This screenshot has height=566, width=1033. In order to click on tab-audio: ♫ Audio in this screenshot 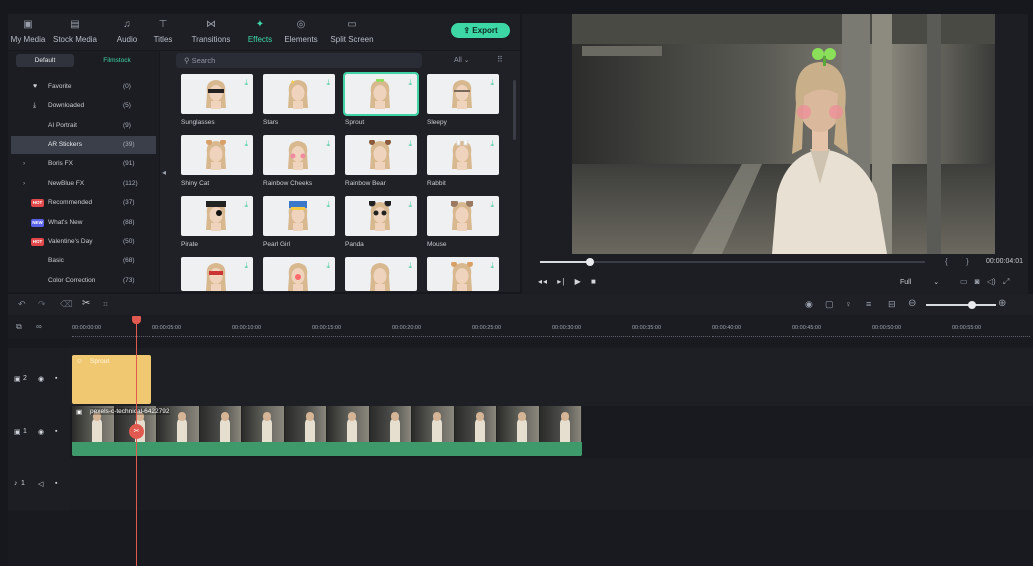, I will do `click(127, 32)`.